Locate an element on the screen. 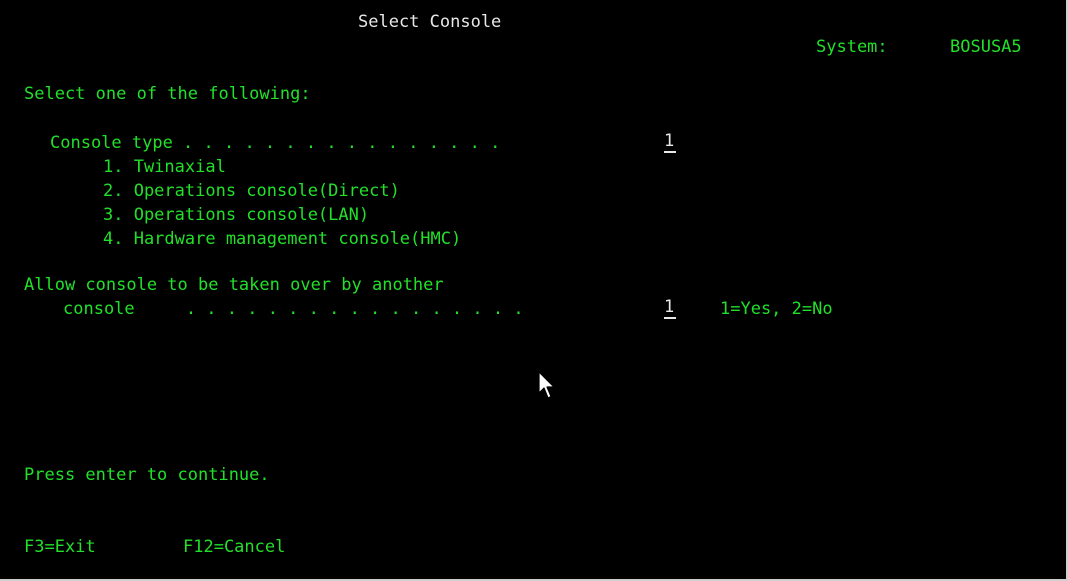  f12-cancel-key: F12=Cancel is located at coordinates (234, 547).